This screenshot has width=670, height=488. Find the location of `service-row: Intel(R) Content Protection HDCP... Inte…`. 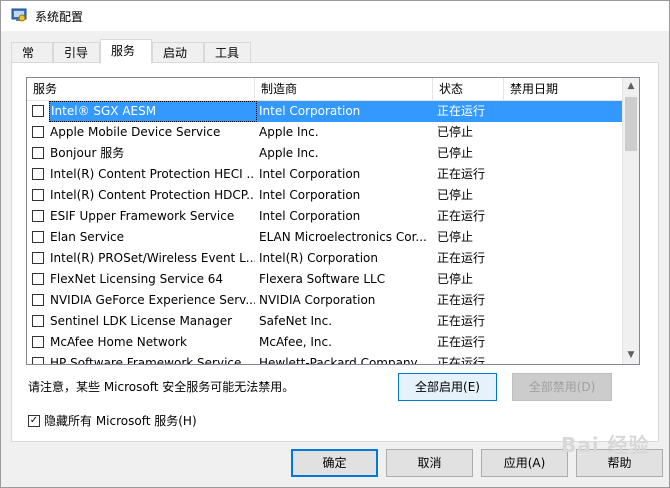

service-row: Intel(R) Content Protection HDCP... Inte… is located at coordinates (325, 195).